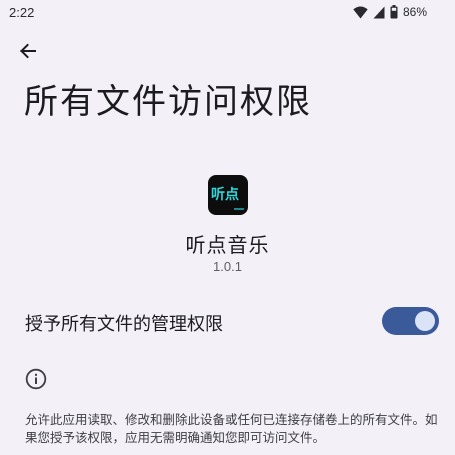  Describe the element at coordinates (239, 209) in the screenshot. I see `app-icon-accent` at that location.